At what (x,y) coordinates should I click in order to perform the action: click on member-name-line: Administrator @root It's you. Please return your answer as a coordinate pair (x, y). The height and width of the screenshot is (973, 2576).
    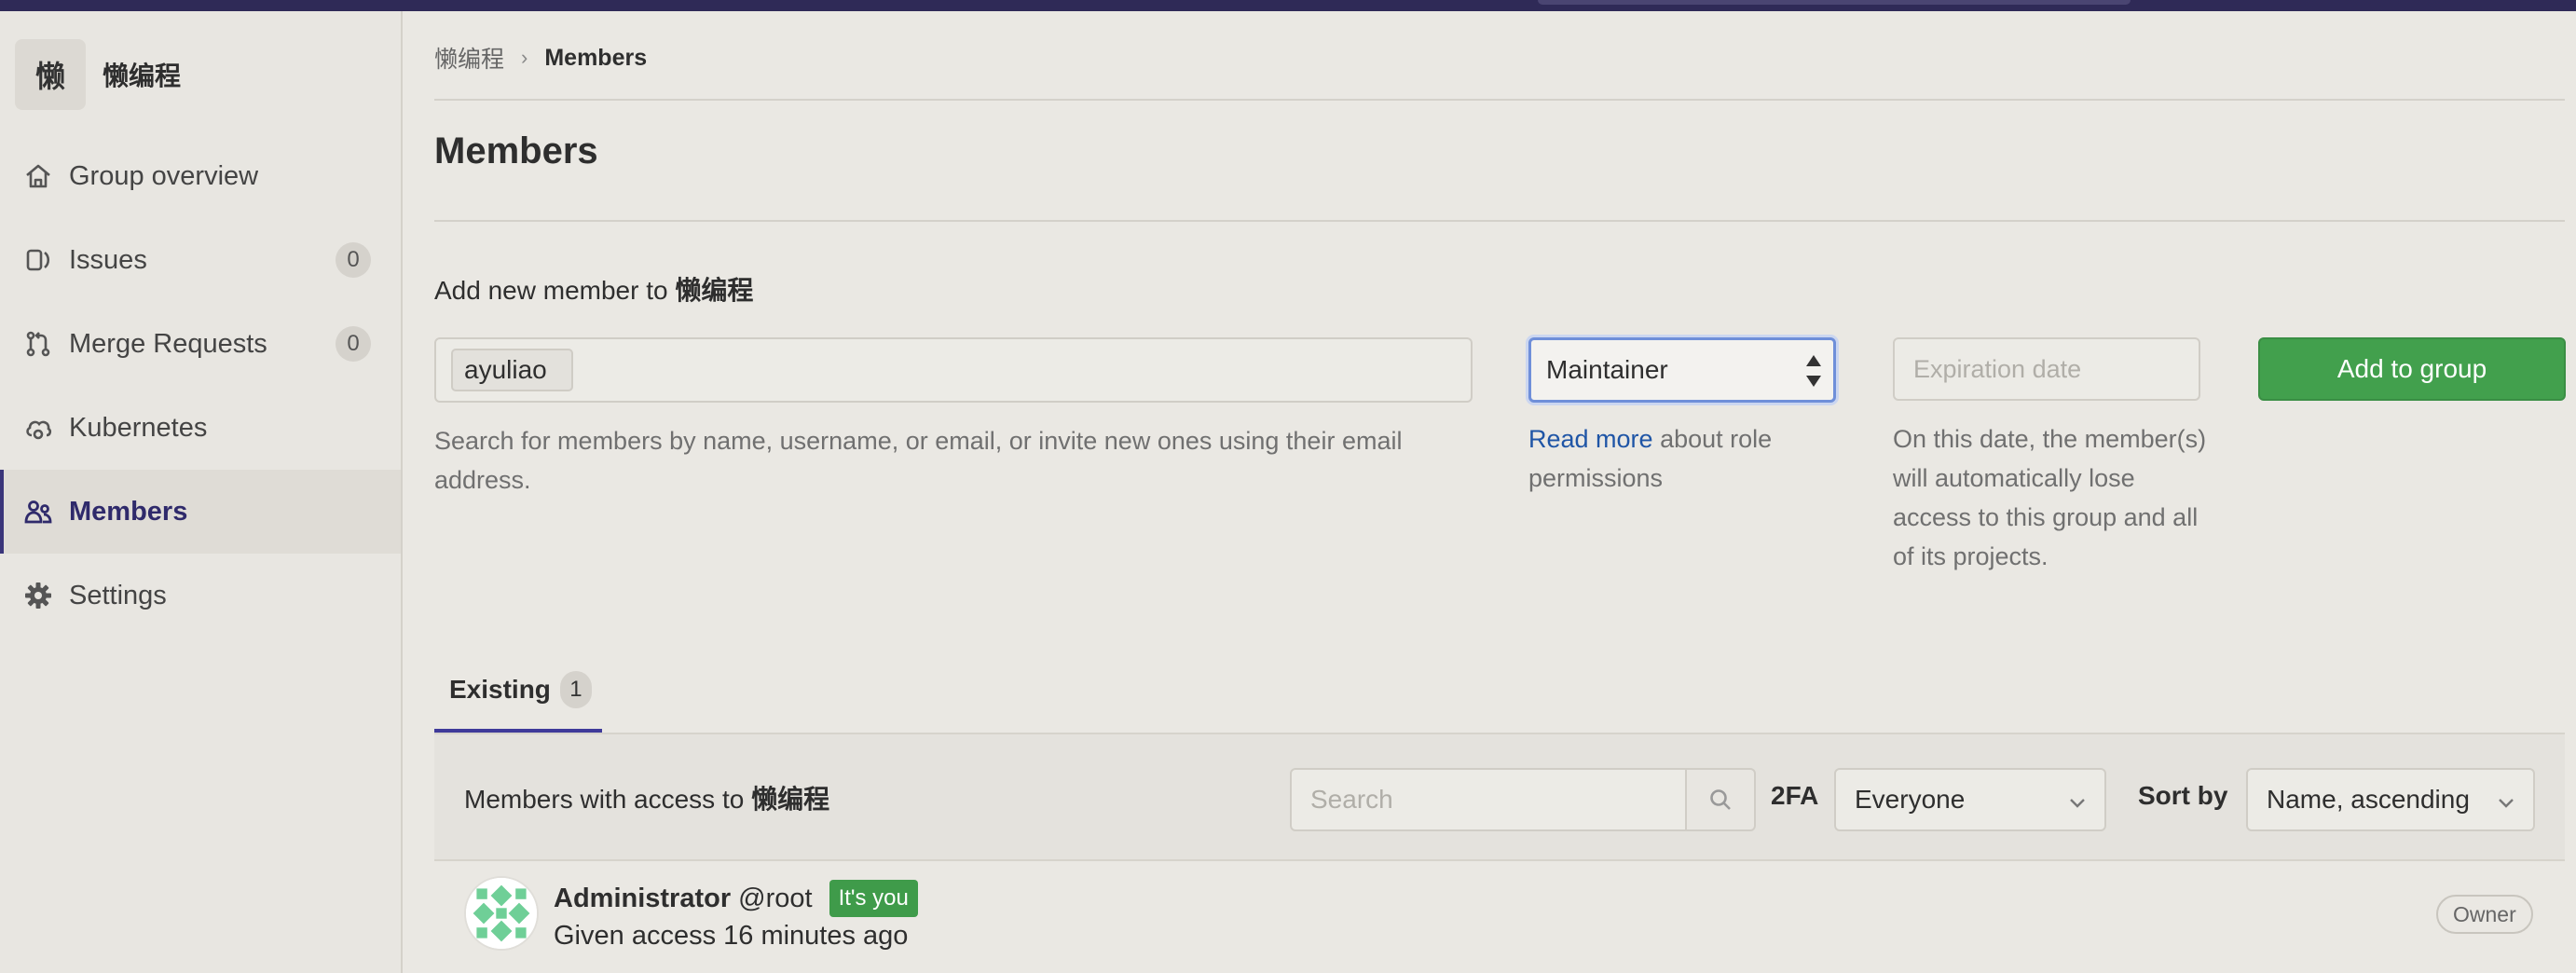
    Looking at the image, I should click on (736, 898).